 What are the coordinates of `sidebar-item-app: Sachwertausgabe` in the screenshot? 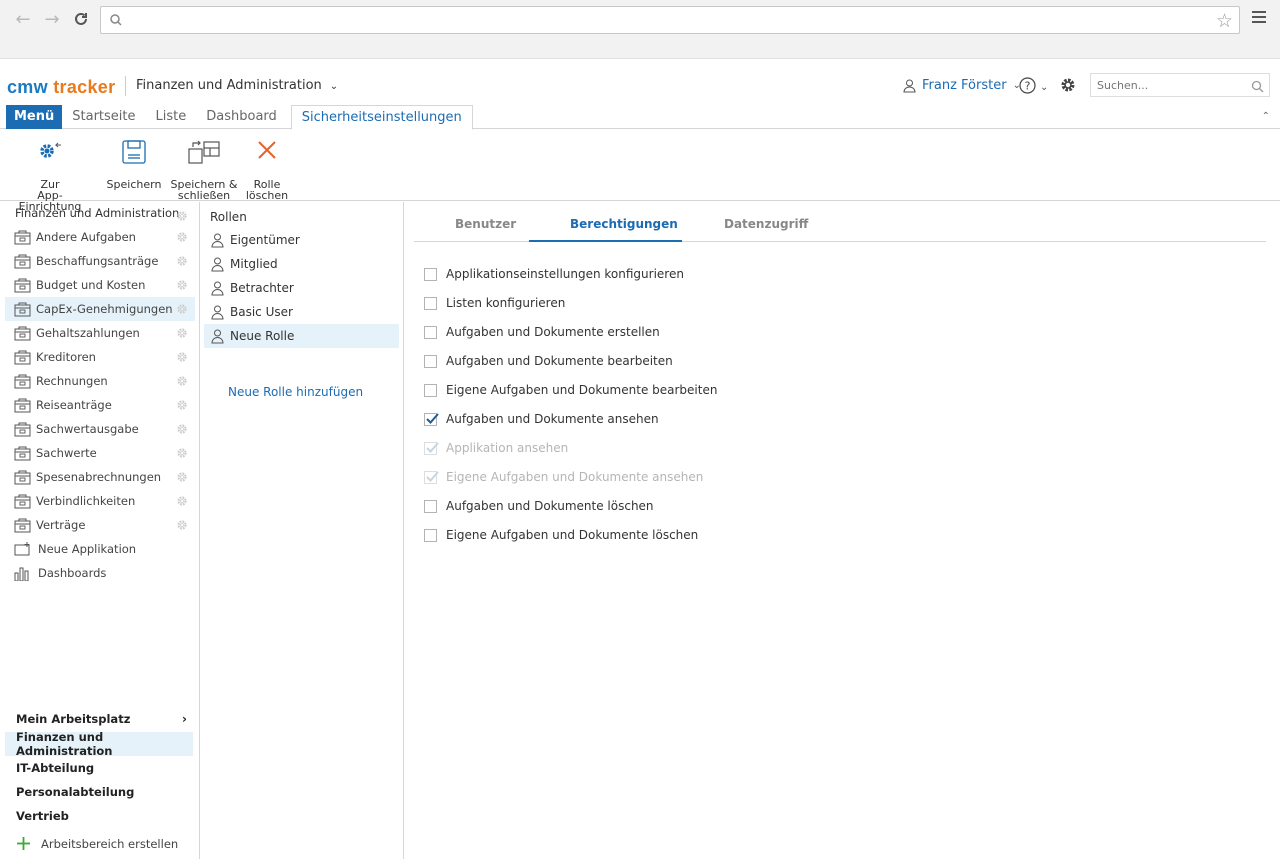 It's located at (100, 429).